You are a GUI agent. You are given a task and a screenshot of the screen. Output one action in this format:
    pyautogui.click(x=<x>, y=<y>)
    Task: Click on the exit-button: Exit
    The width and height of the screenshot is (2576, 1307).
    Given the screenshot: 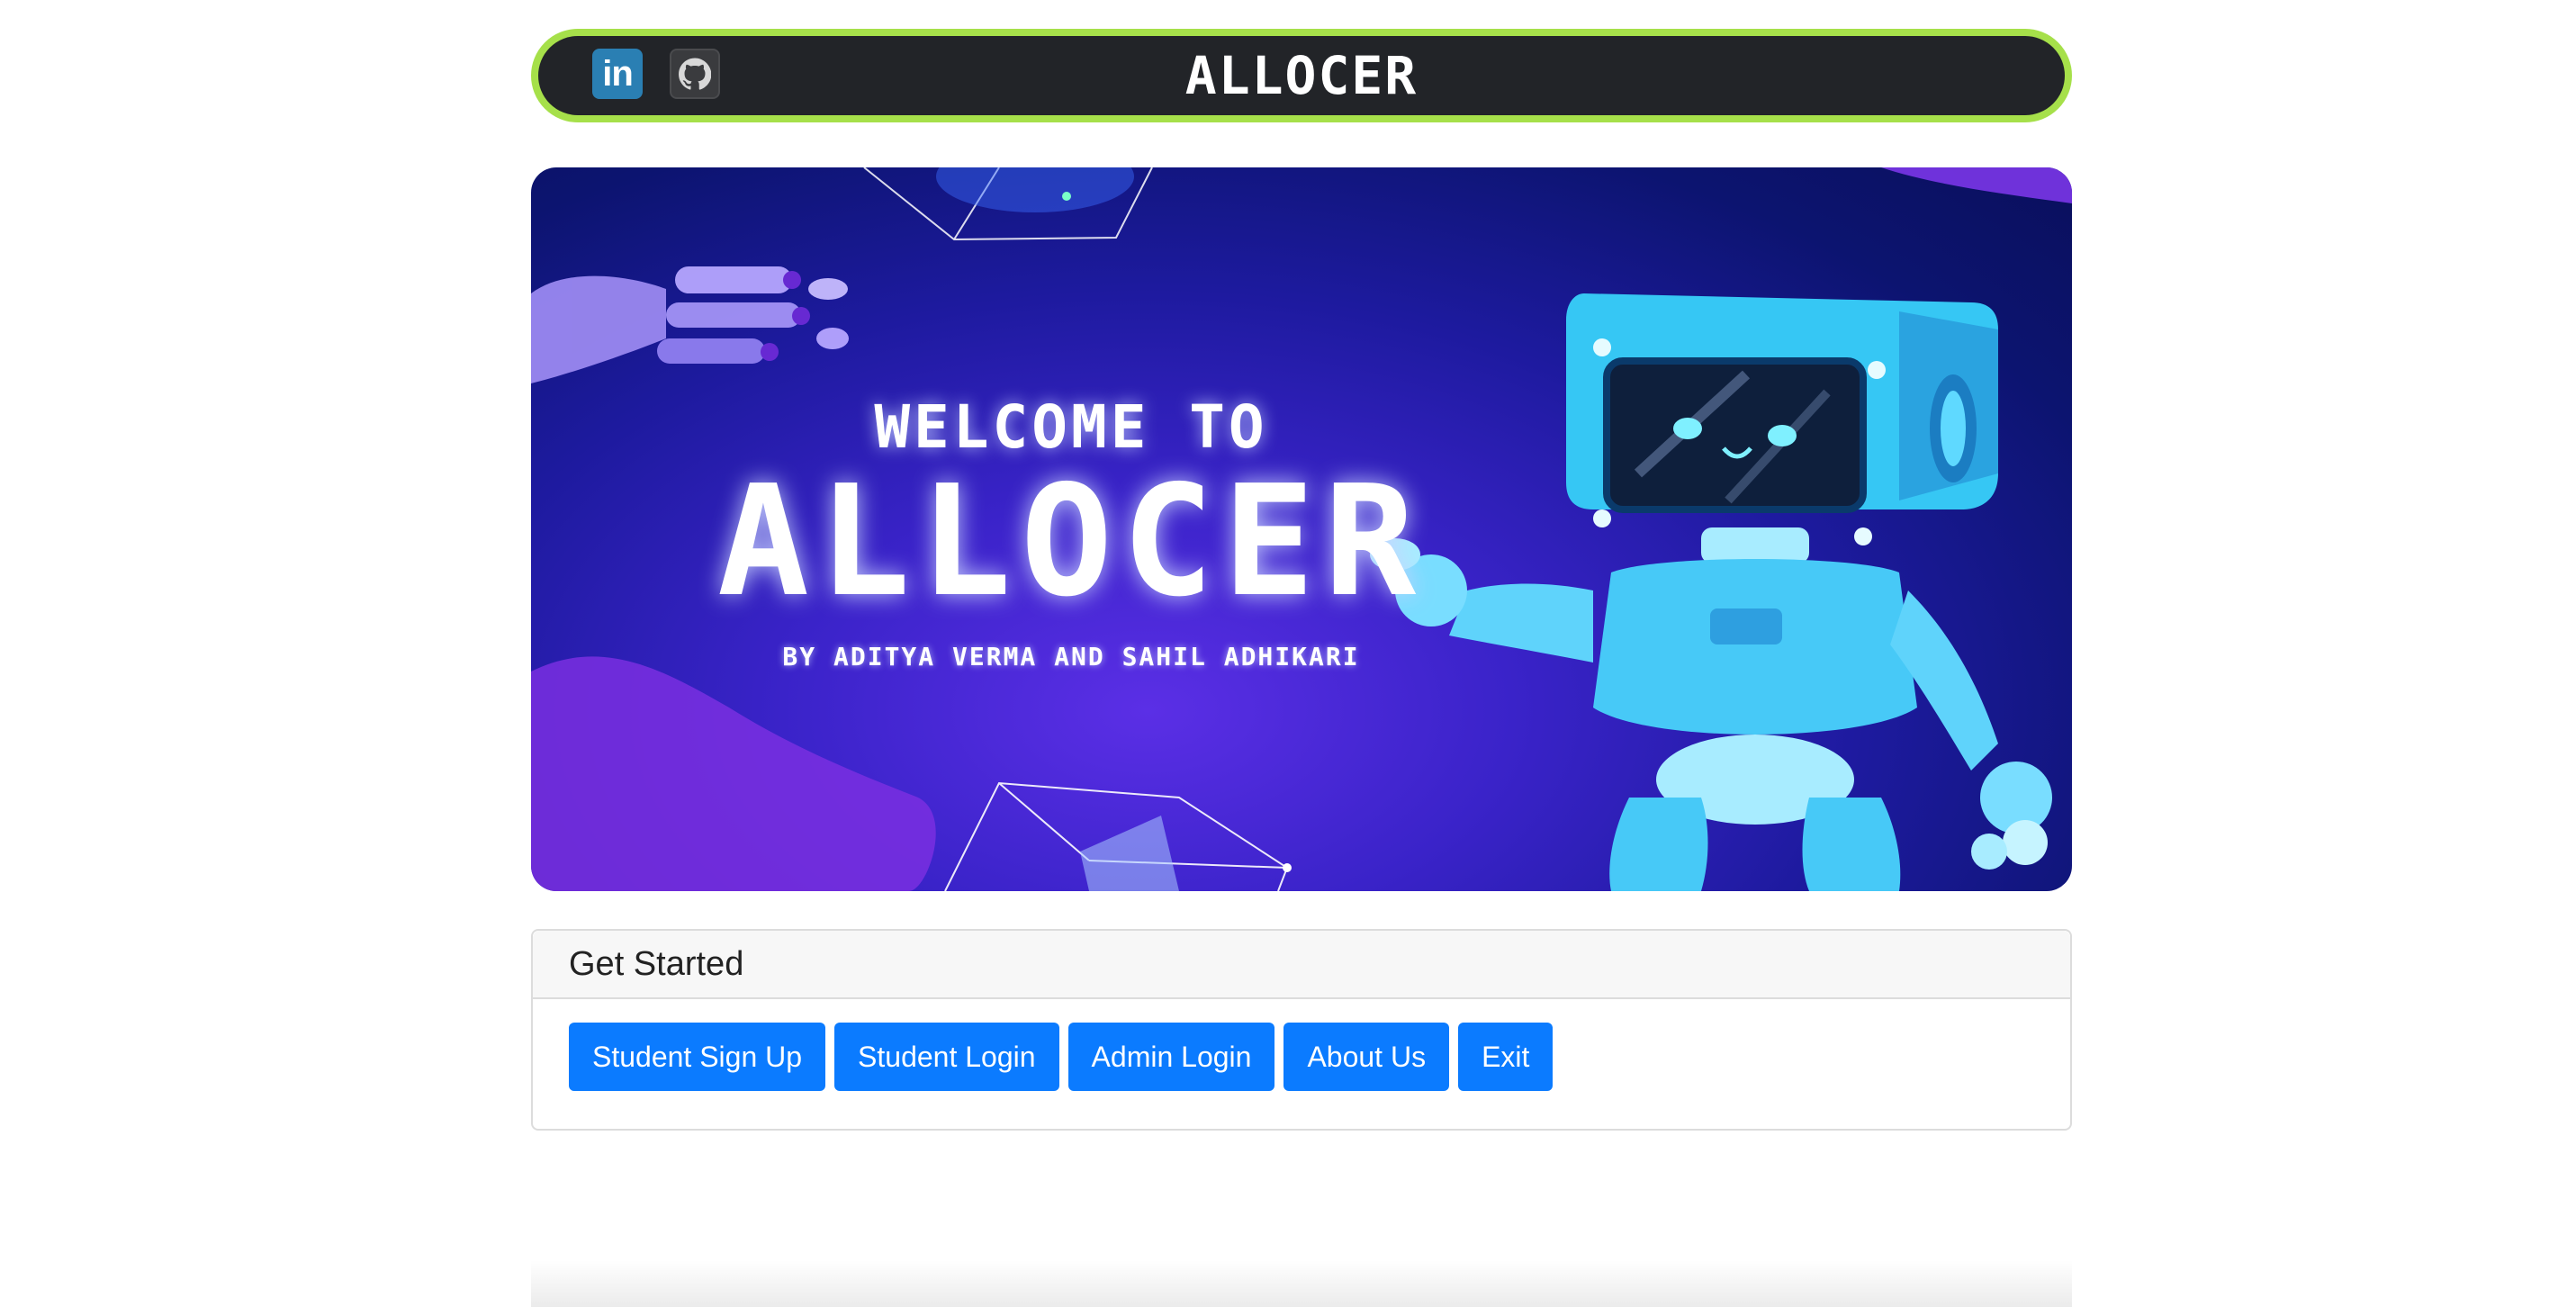 What is the action you would take?
    pyautogui.click(x=1506, y=1057)
    